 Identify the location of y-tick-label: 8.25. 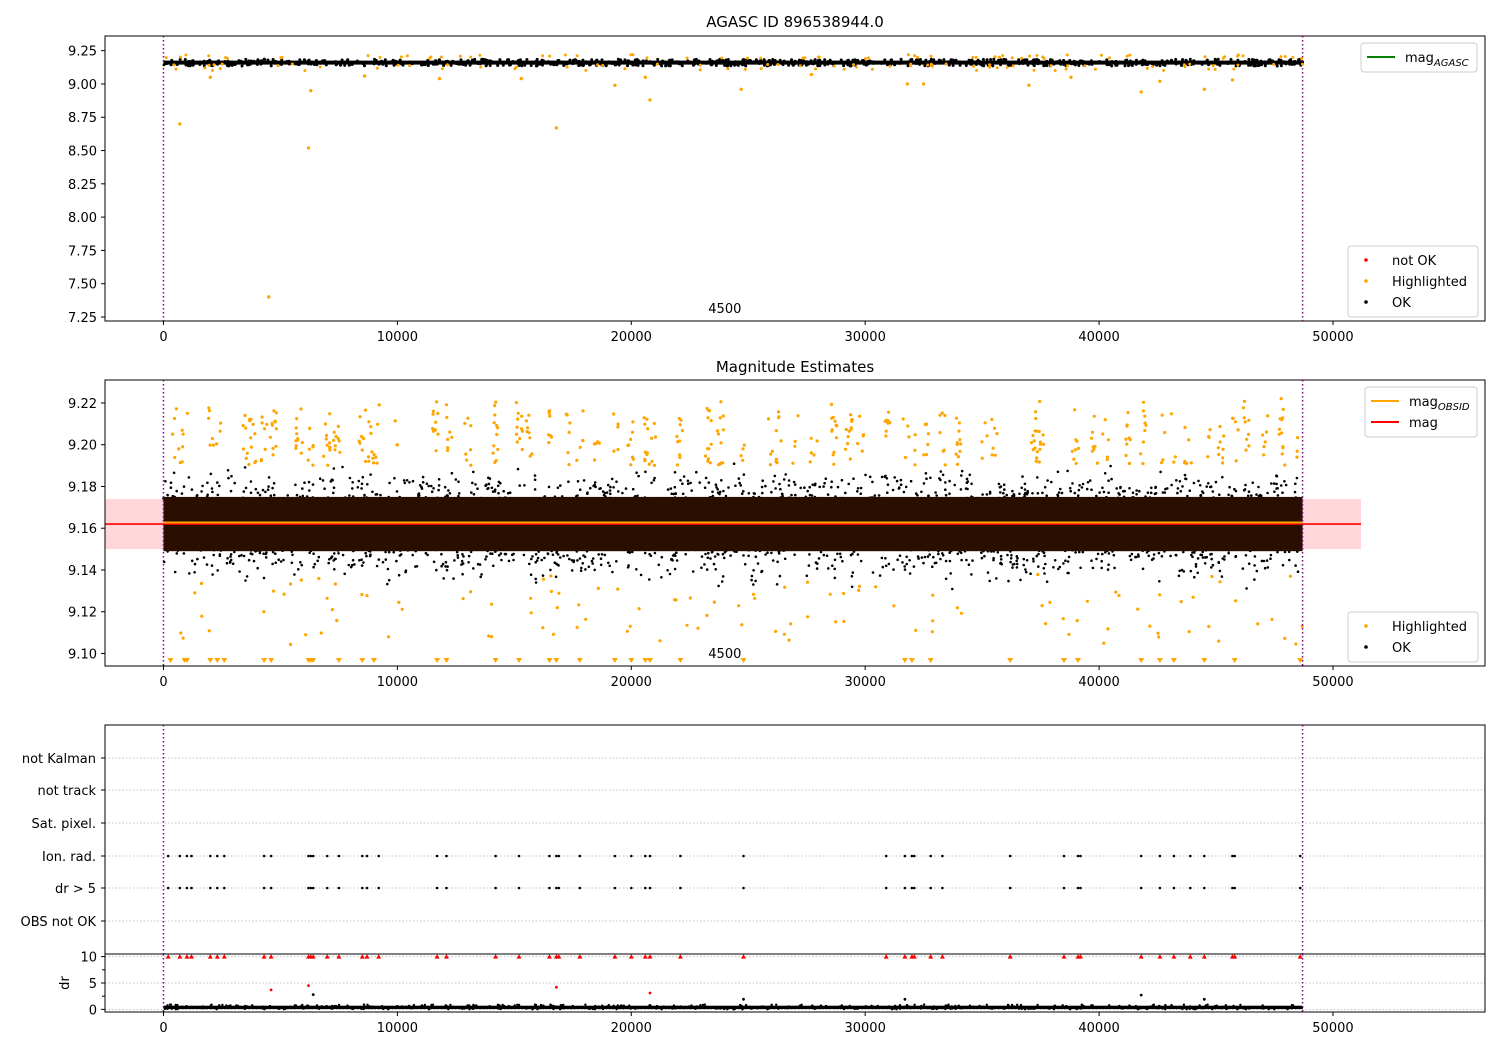
(82, 185).